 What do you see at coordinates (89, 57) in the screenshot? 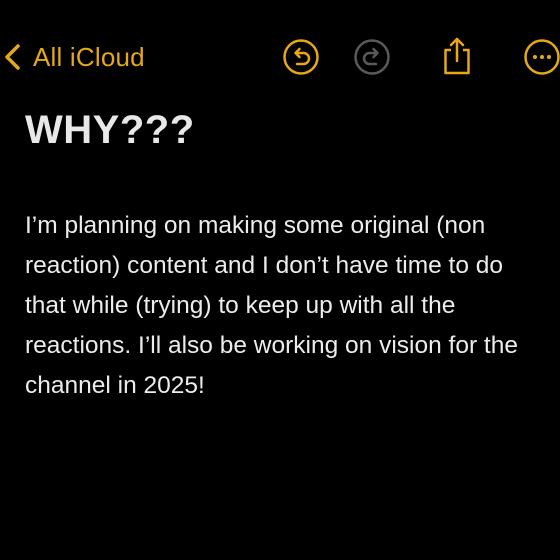
I see `back-label: All iCloud` at bounding box center [89, 57].